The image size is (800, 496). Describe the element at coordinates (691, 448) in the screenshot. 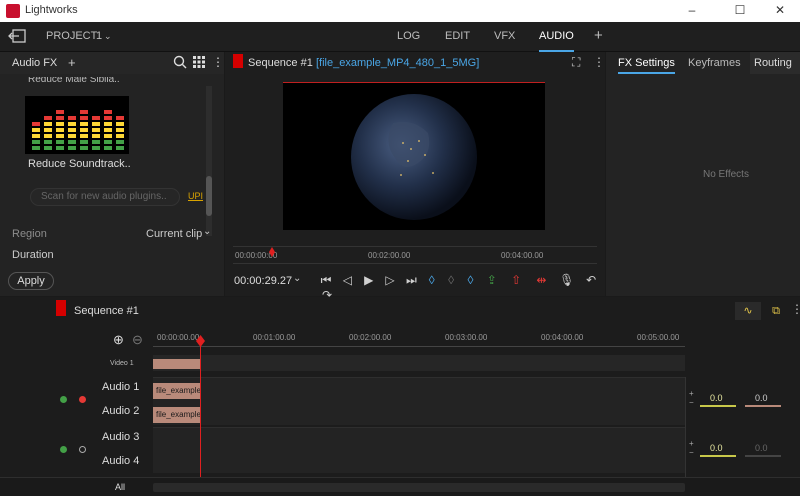

I see `mixer-expand-icon-2: + −` at that location.